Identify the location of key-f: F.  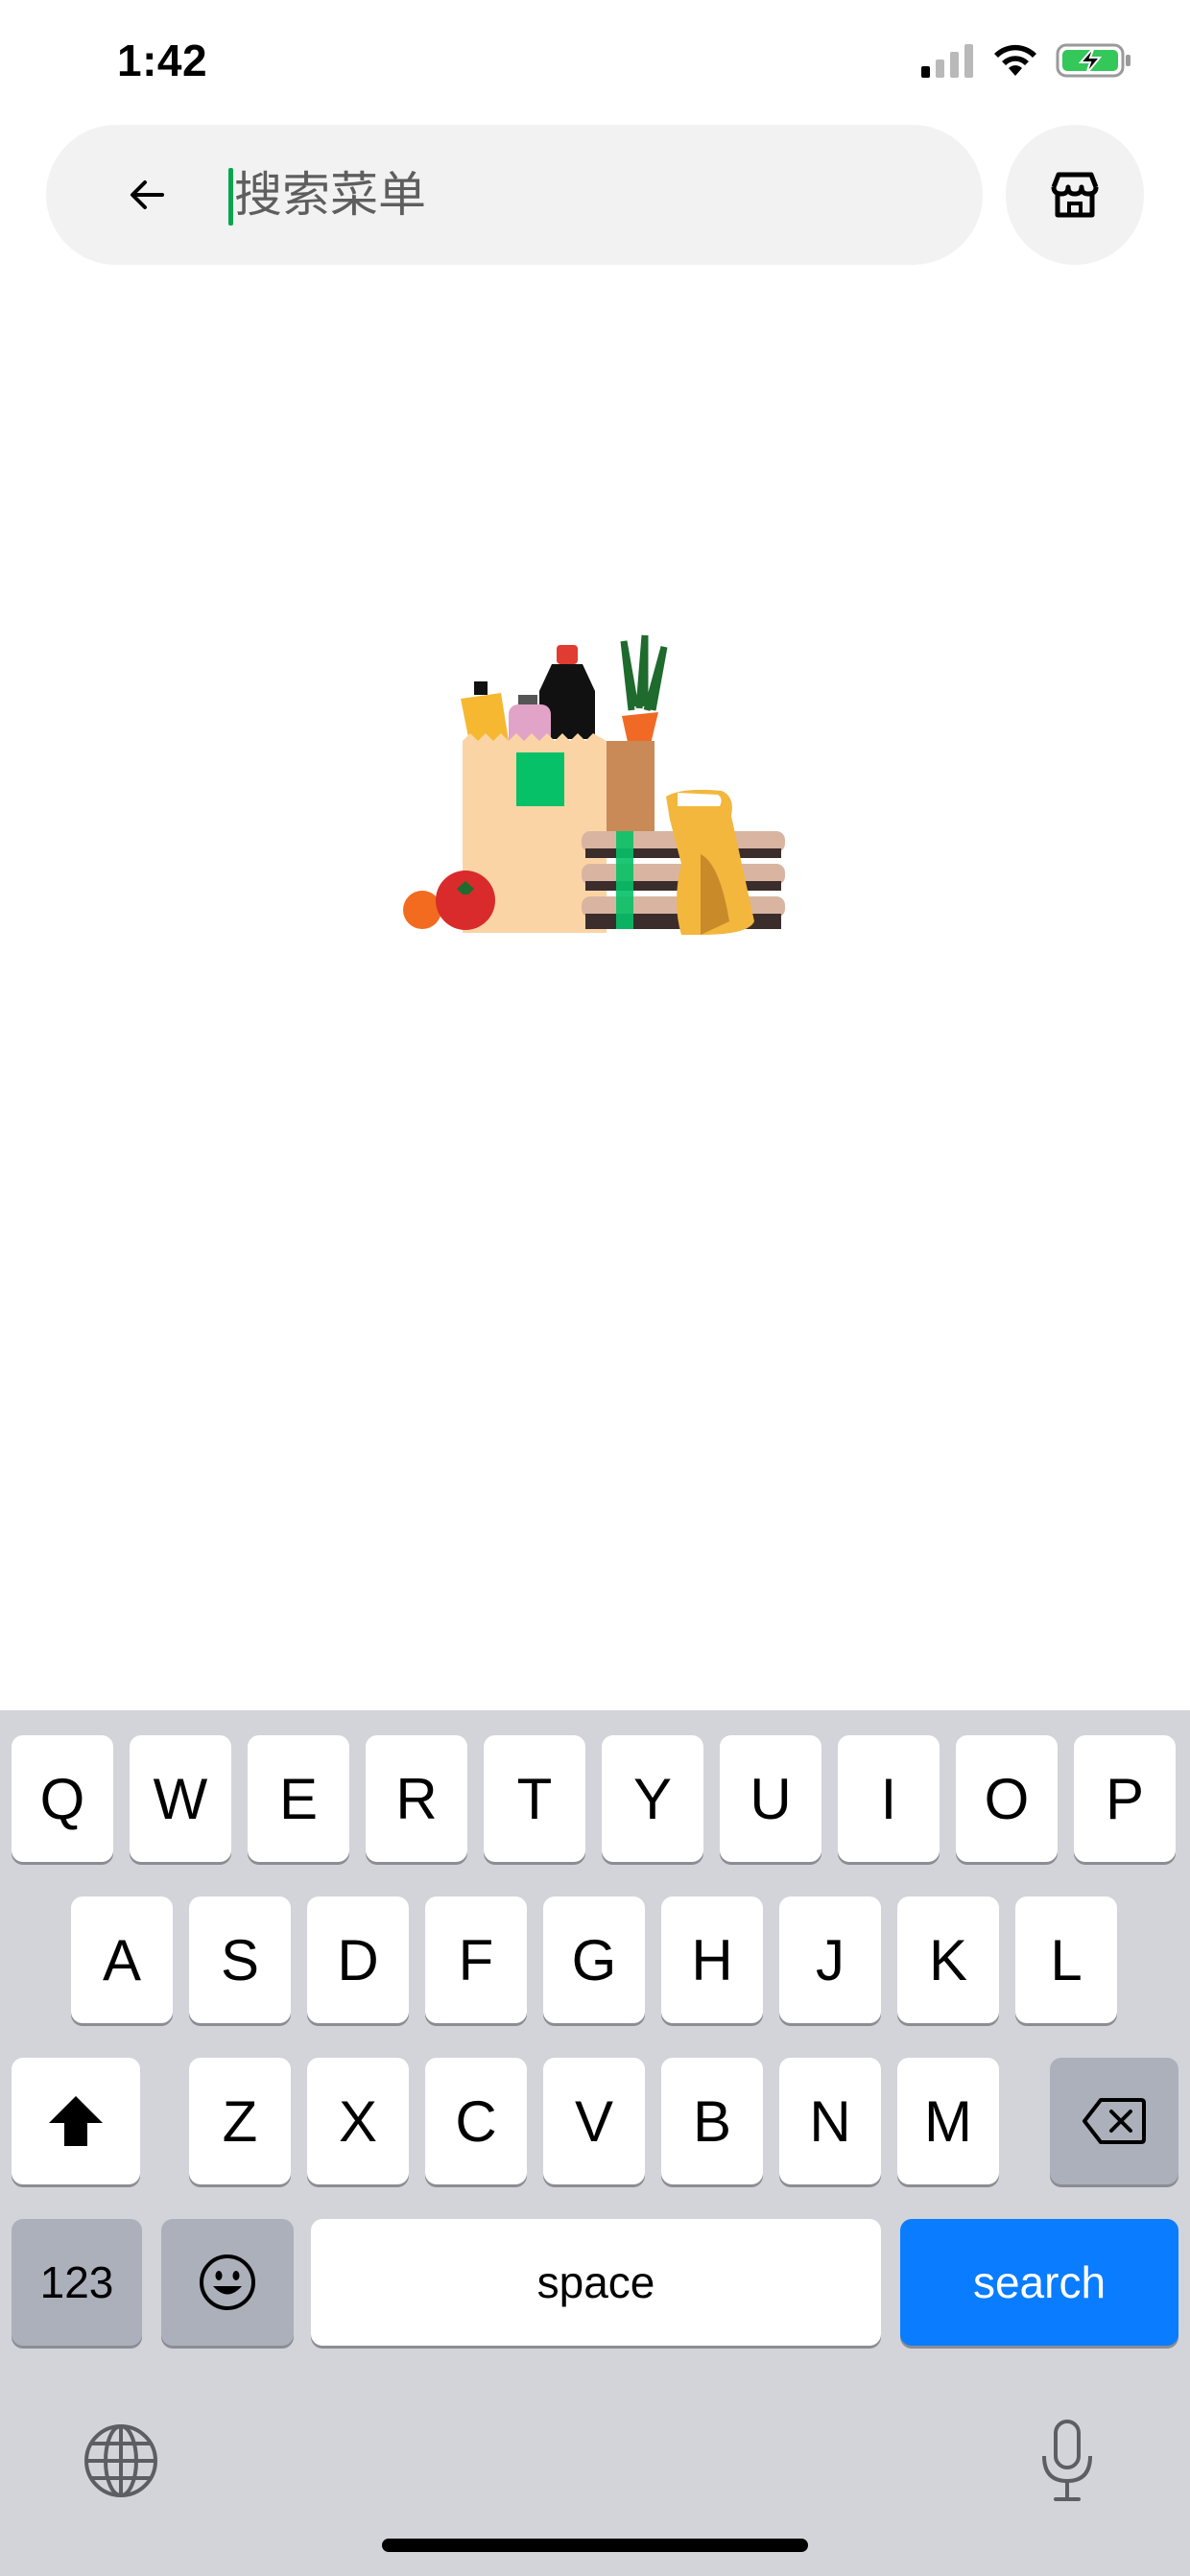
(476, 1959).